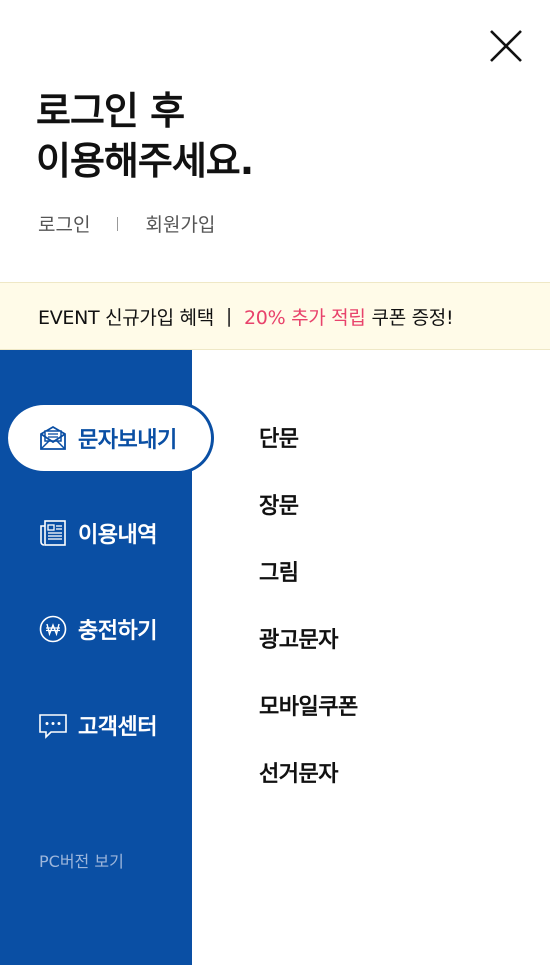 The height and width of the screenshot is (965, 550). What do you see at coordinates (145, 136) in the screenshot?
I see `page-title: 로그인 후 이용해주세요.` at bounding box center [145, 136].